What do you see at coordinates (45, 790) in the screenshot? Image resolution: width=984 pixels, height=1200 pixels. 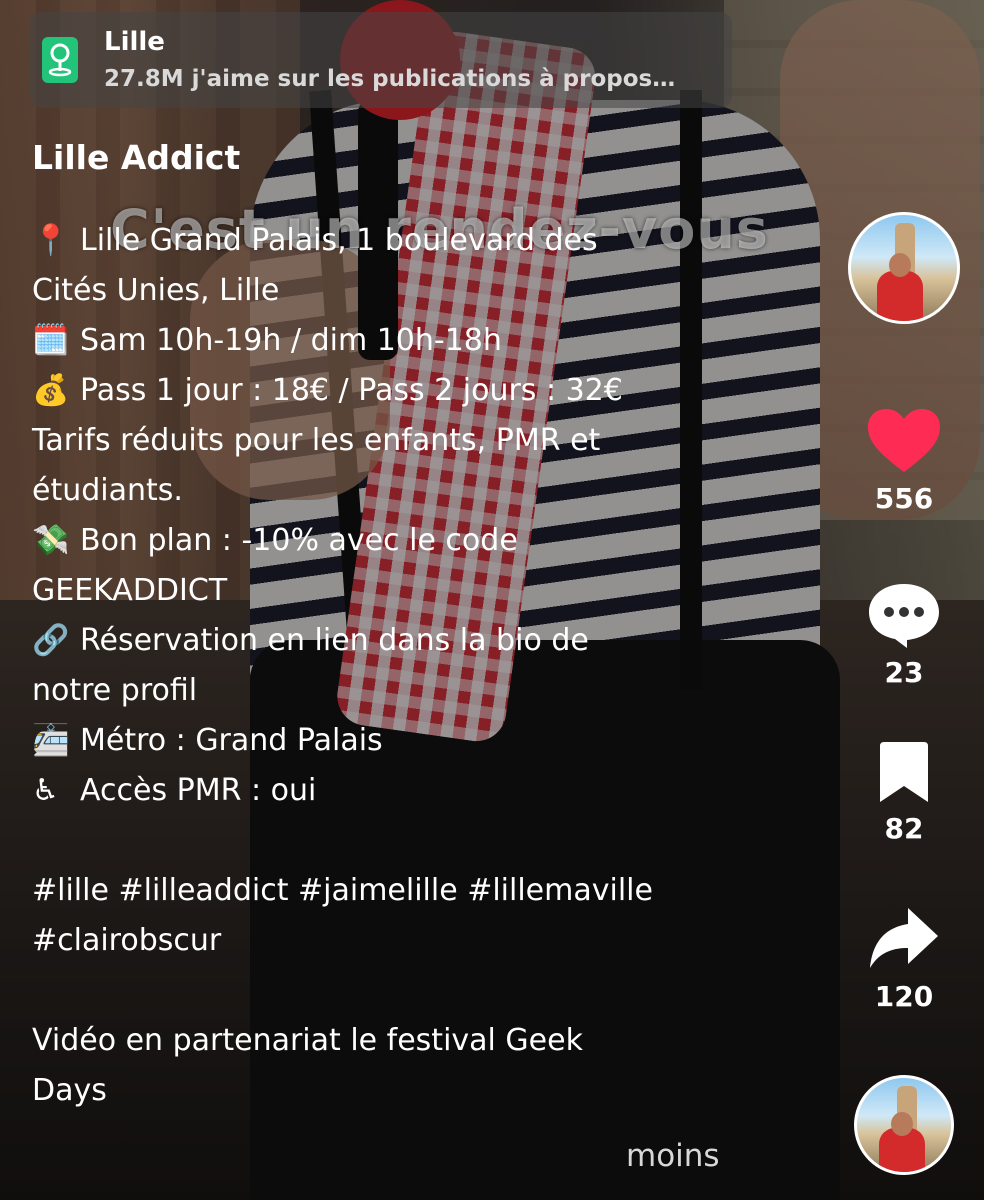 I see `caption-emoji-icon: ♿` at bounding box center [45, 790].